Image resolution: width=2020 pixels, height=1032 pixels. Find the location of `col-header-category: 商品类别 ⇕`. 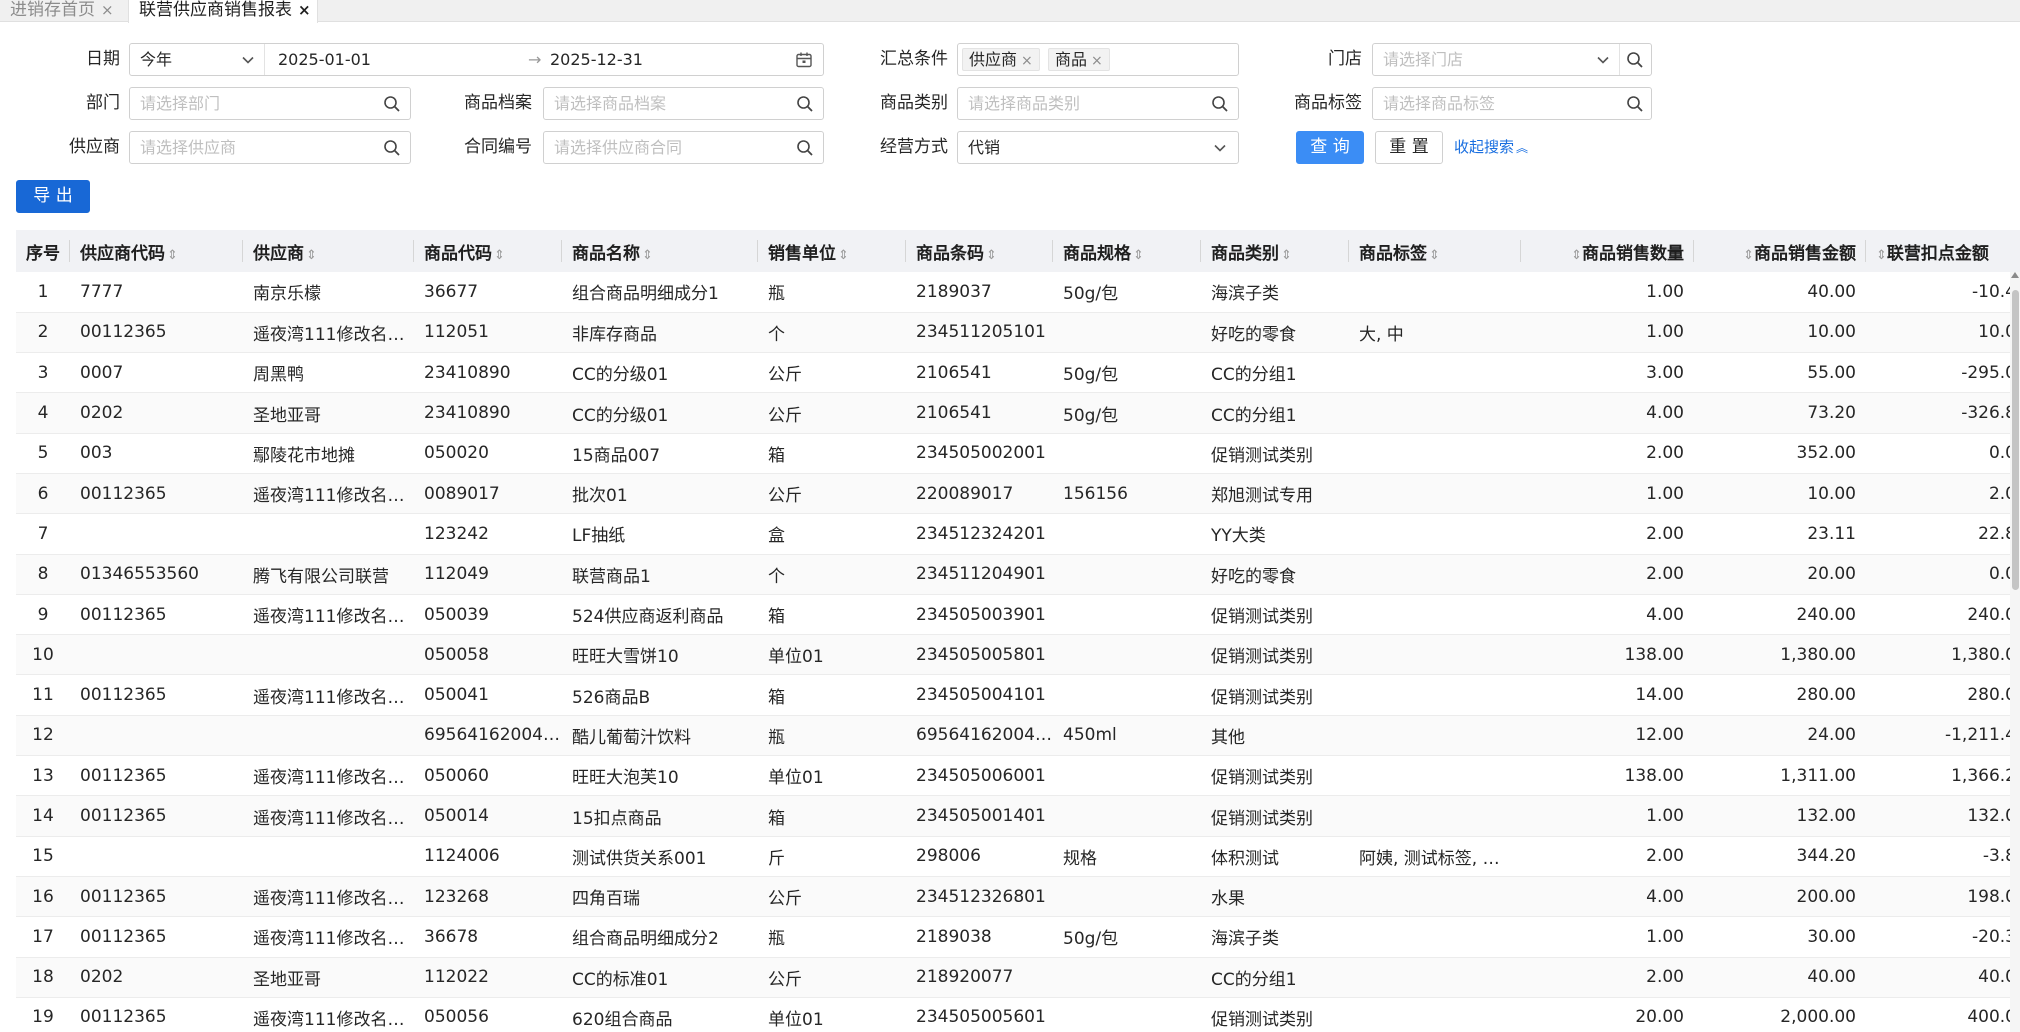

col-header-category: 商品类别 ⇕ is located at coordinates (1275, 251).